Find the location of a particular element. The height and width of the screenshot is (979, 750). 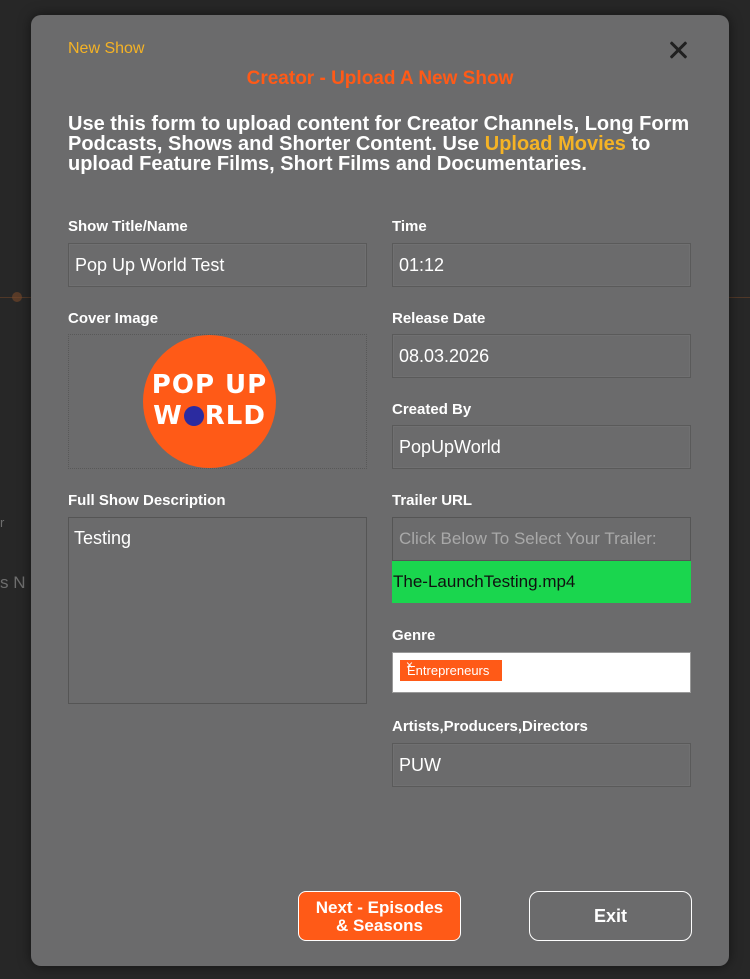

exit-button: Exit is located at coordinates (610, 916).